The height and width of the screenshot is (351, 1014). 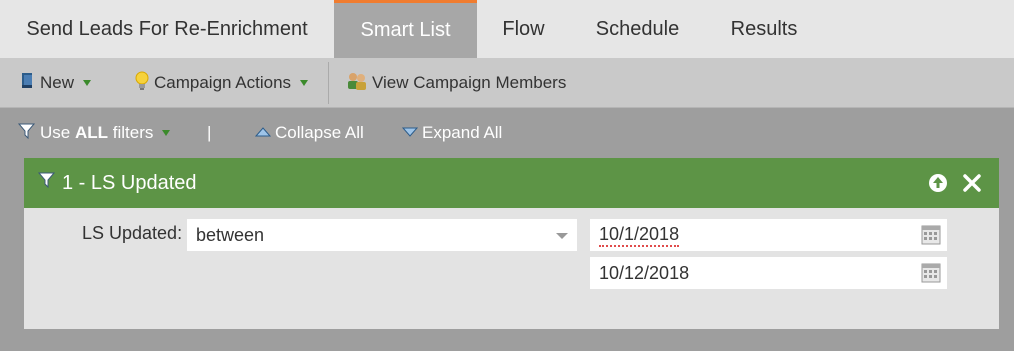 I want to click on tab-label: Flow, so click(x=523, y=28).